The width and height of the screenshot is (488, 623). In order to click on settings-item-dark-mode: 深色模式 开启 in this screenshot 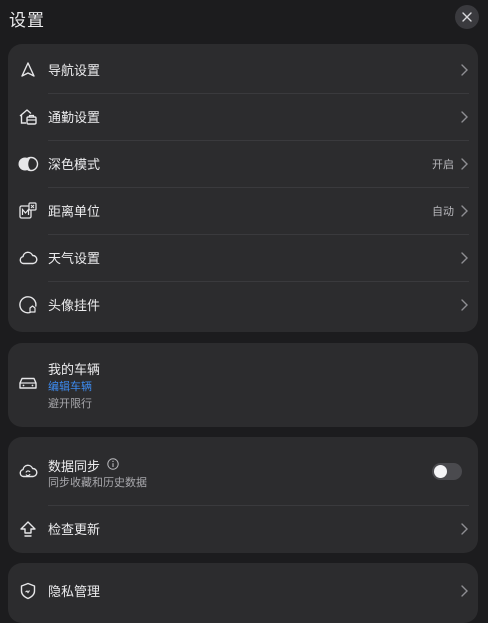, I will do `click(243, 163)`.